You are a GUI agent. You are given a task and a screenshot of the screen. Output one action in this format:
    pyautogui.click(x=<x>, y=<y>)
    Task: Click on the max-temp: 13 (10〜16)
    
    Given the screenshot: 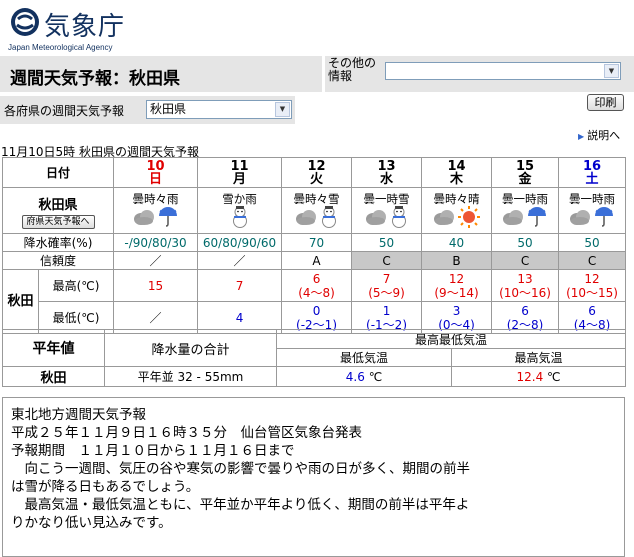 What is the action you would take?
    pyautogui.click(x=525, y=285)
    